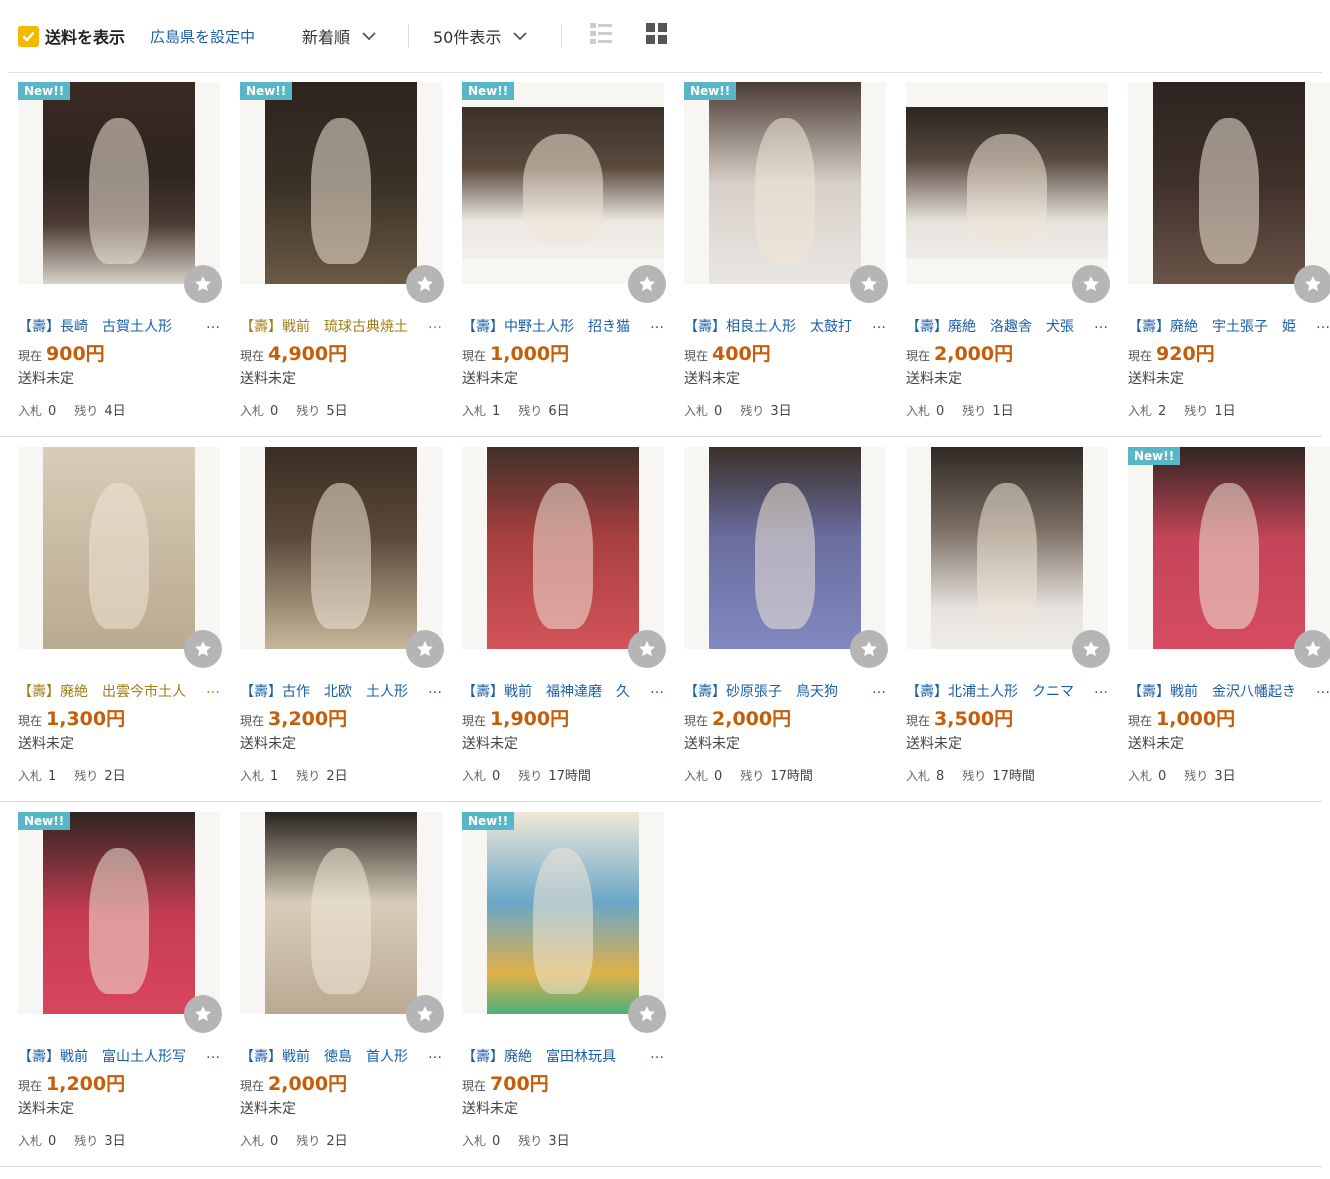  Describe the element at coordinates (293, 1082) in the screenshot. I see `price-row: 現在 2,000円` at that location.